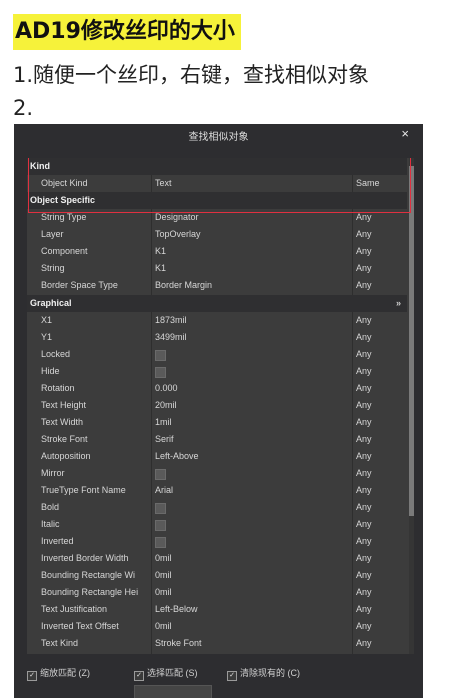 The image size is (470, 698). I want to click on property-row: Inverted Border Width 0mil Any, so click(217, 558).